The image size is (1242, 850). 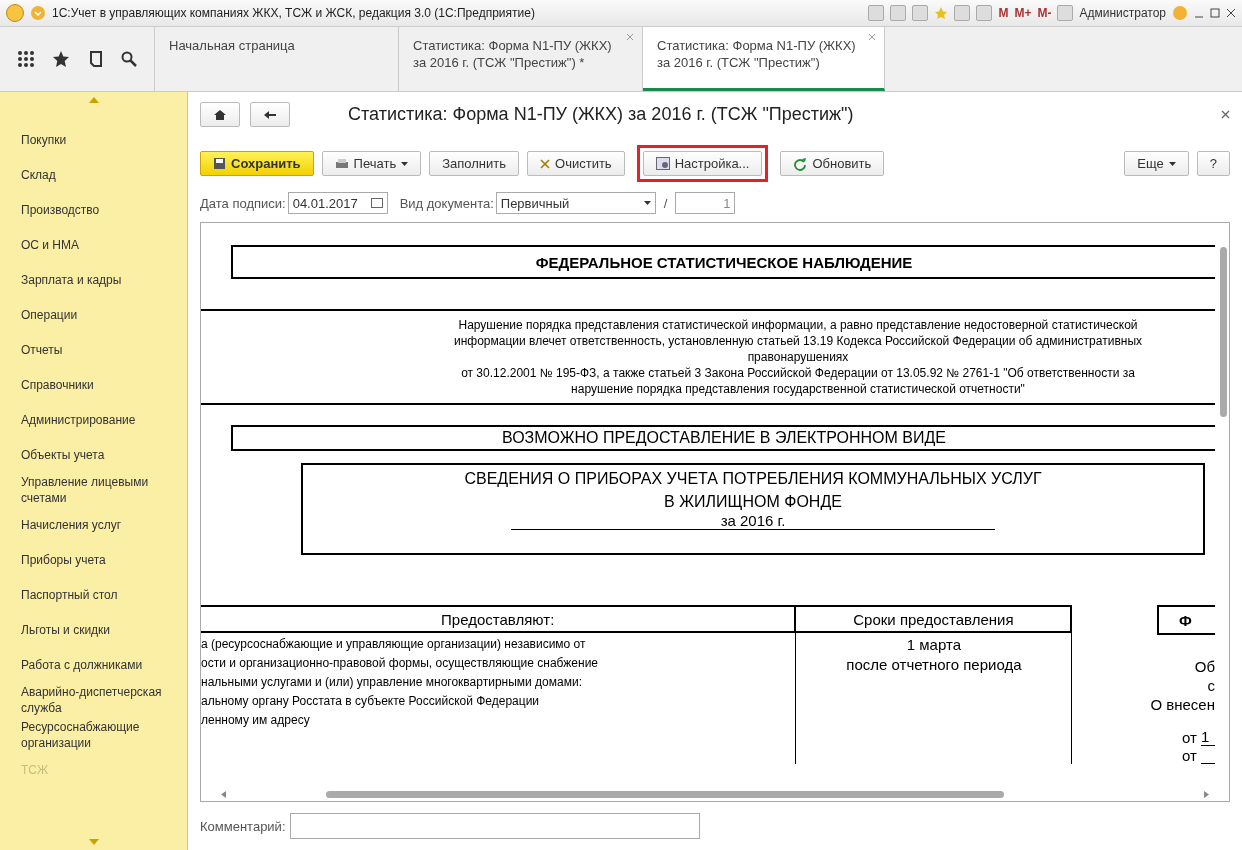 I want to click on home-icon, so click(x=220, y=114).